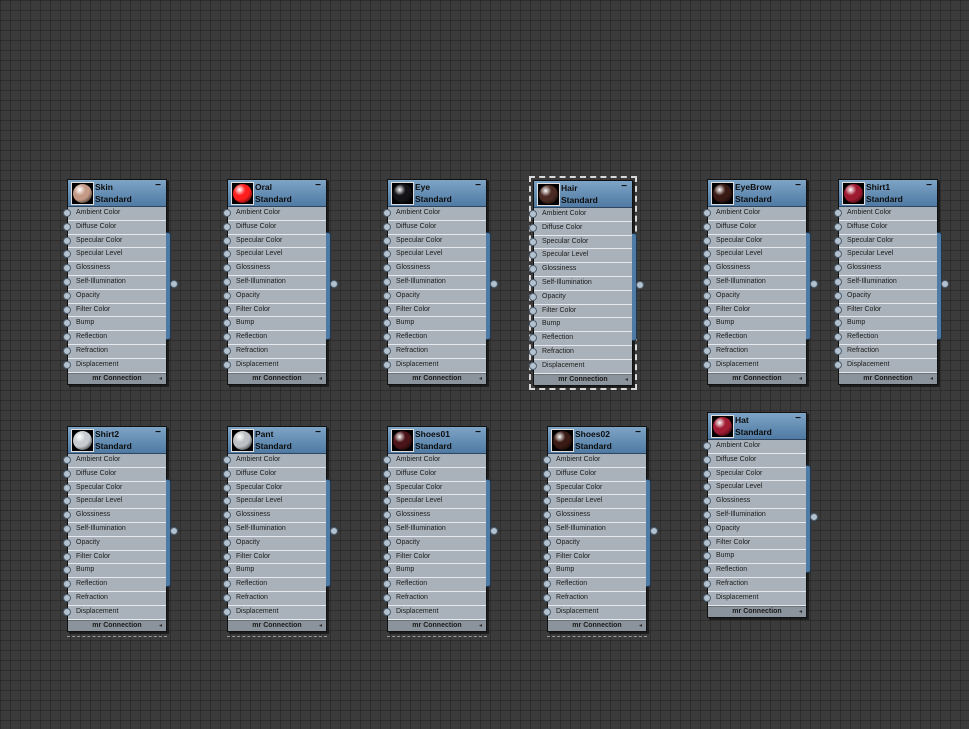  What do you see at coordinates (117, 193) in the screenshot?
I see `node-header: Skin Standard −` at bounding box center [117, 193].